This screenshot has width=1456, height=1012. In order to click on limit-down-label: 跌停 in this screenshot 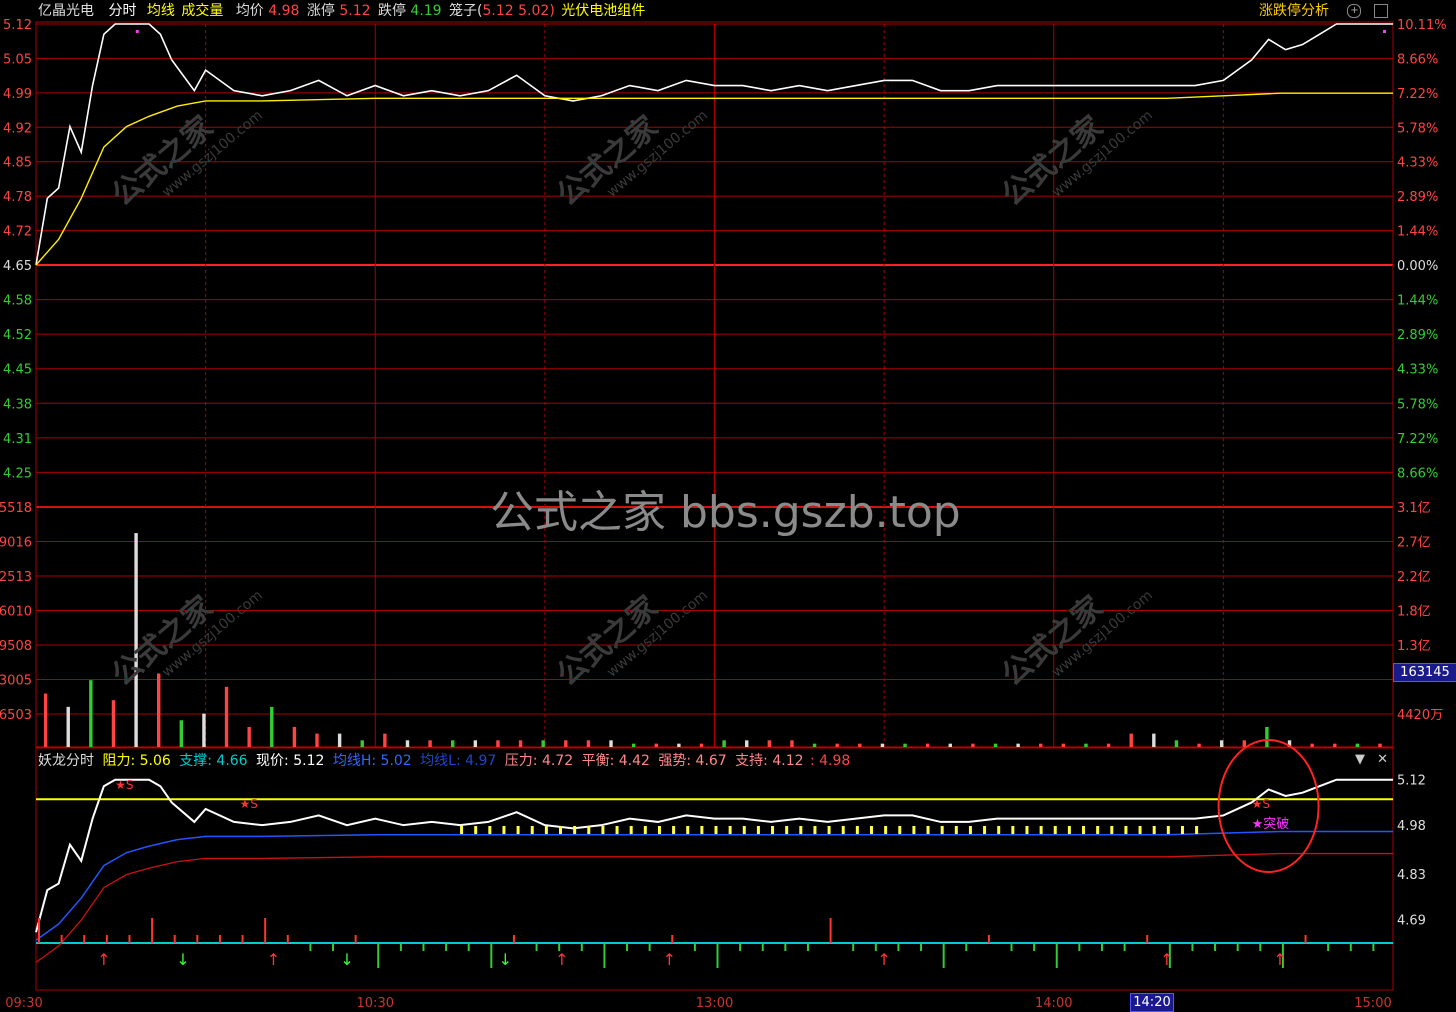, I will do `click(391, 11)`.